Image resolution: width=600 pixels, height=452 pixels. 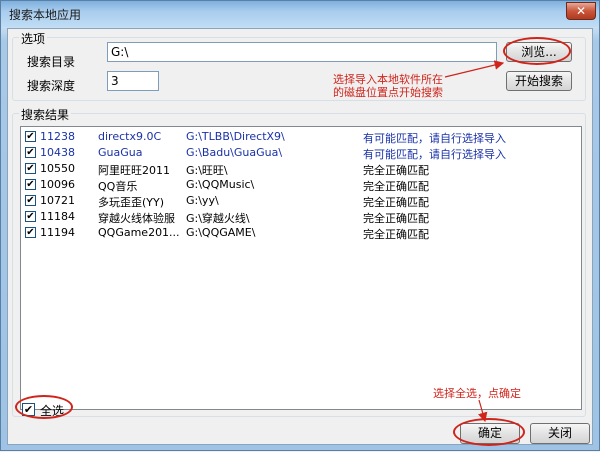 I want to click on list-item: ✔ 11194 QQGame201... G:\QQGAME\ 完全正确匹配, so click(x=300, y=233).